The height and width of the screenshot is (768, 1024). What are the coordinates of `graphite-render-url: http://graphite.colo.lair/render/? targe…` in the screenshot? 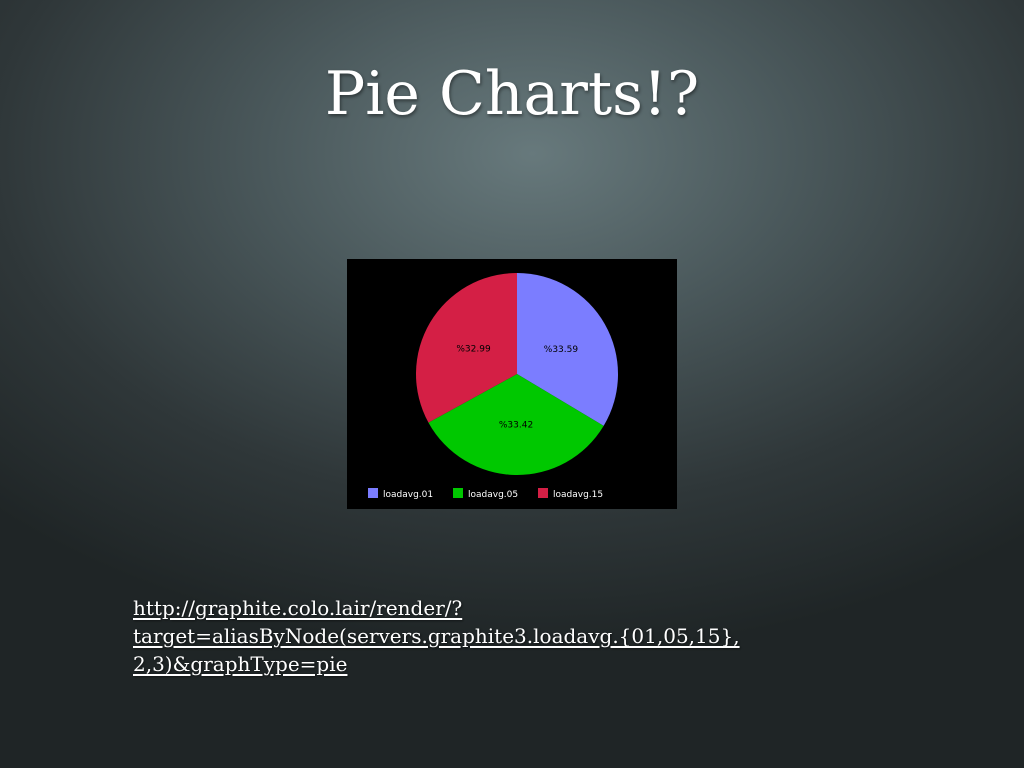 It's located at (513, 636).